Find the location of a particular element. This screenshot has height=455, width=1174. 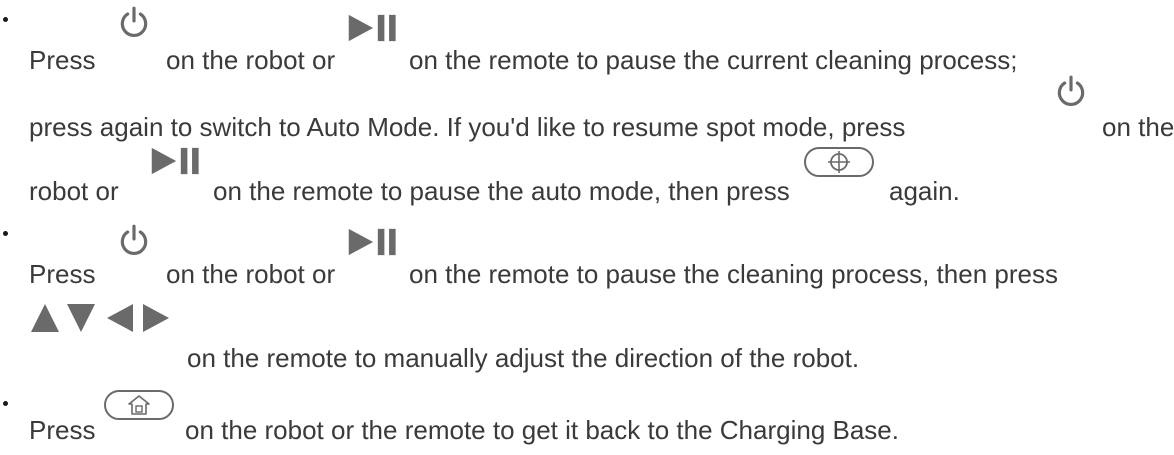

instruction-text: again. is located at coordinates (924, 191).